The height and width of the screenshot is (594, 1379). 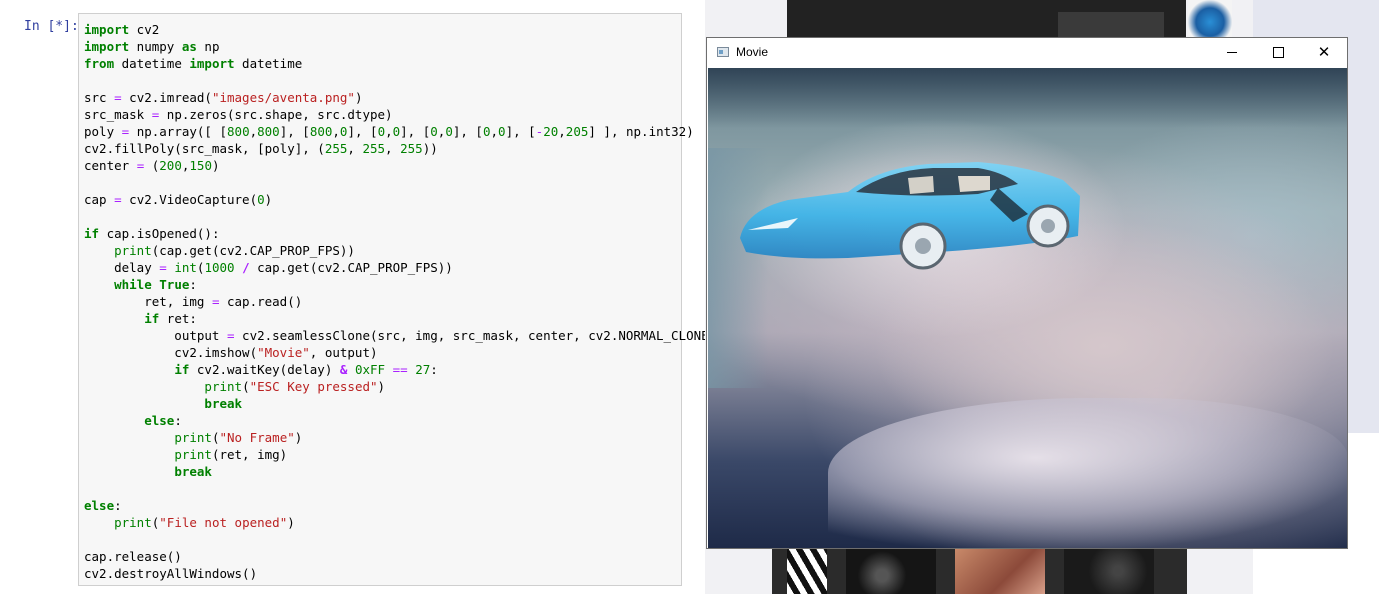 I want to click on code-line: src = cv2.imread("images/aventa.png"), so click(x=400, y=97).